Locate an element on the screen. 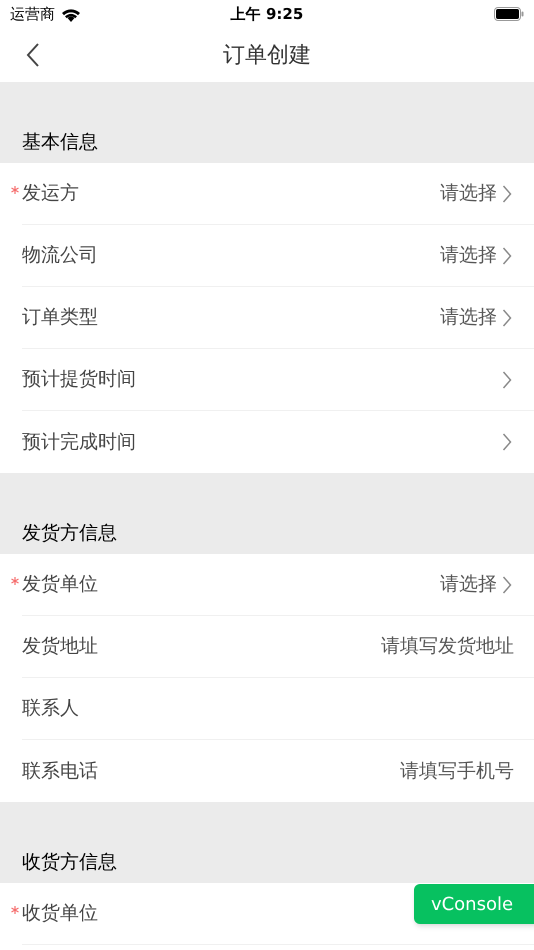 This screenshot has height=950, width=534. back-icon is located at coordinates (33, 55).